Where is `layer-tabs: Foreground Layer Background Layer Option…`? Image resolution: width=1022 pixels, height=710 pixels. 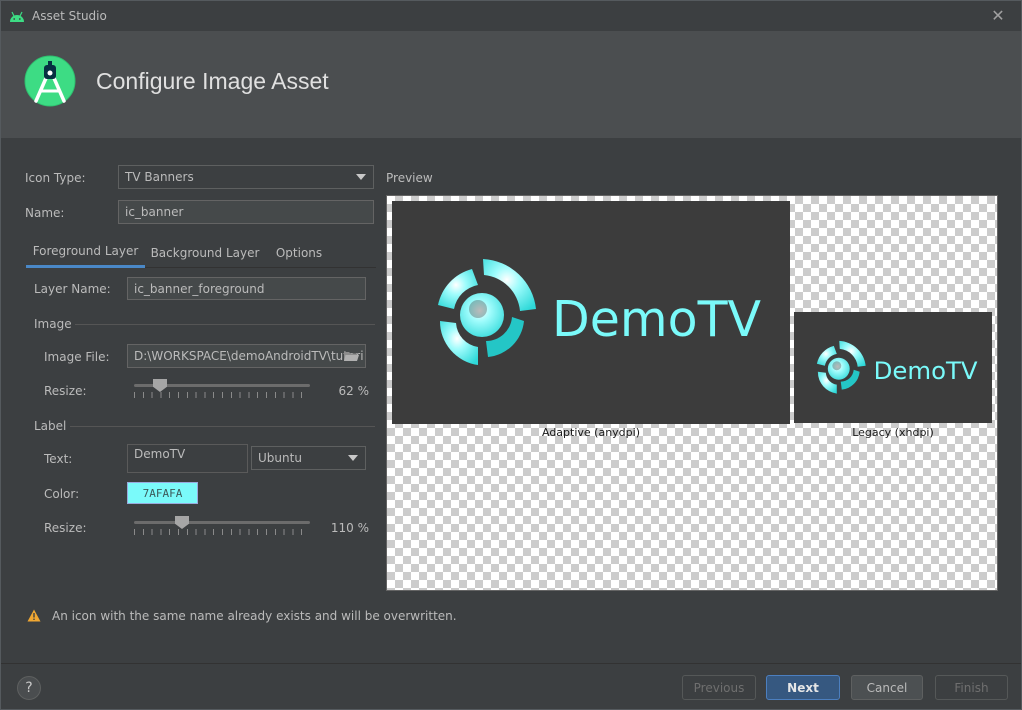 layer-tabs: Foreground Layer Background Layer Option… is located at coordinates (201, 252).